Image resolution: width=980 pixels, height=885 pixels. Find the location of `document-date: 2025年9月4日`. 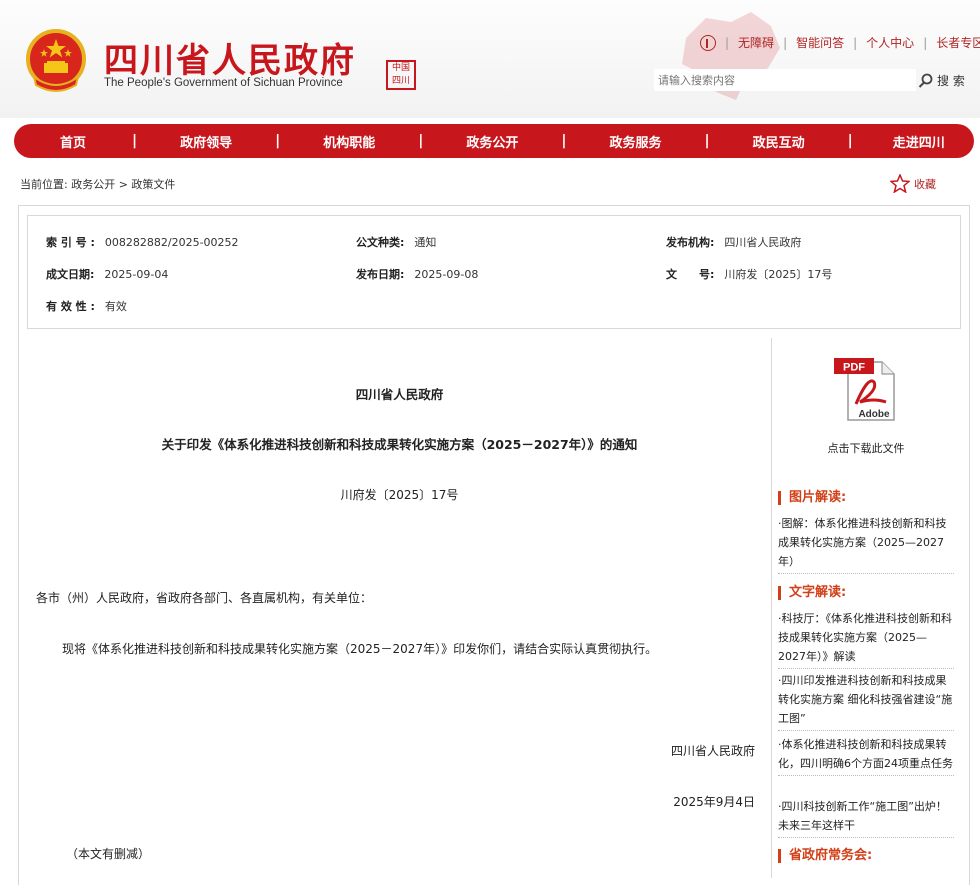

document-date: 2025年9月4日 is located at coordinates (714, 802).